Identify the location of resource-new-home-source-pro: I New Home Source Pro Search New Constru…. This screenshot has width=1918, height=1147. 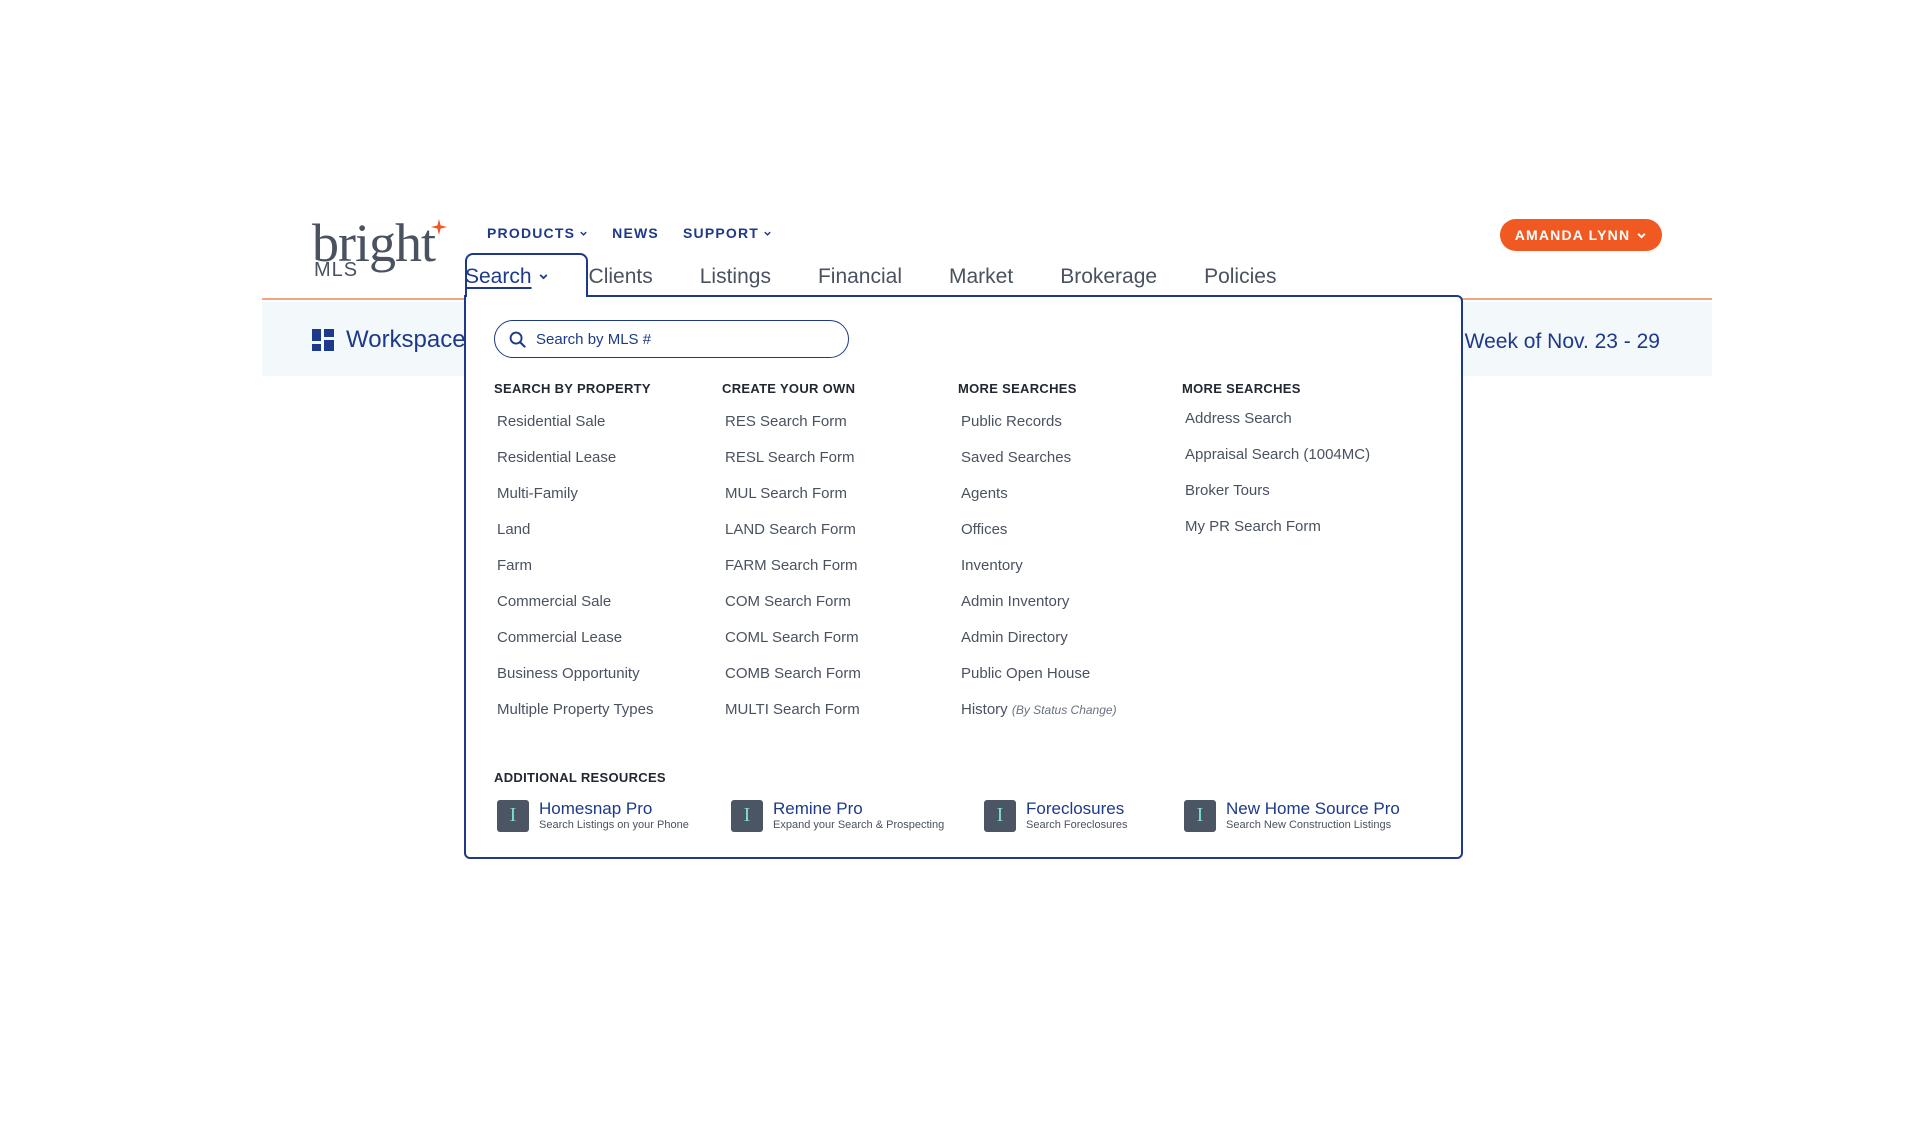
(1292, 815).